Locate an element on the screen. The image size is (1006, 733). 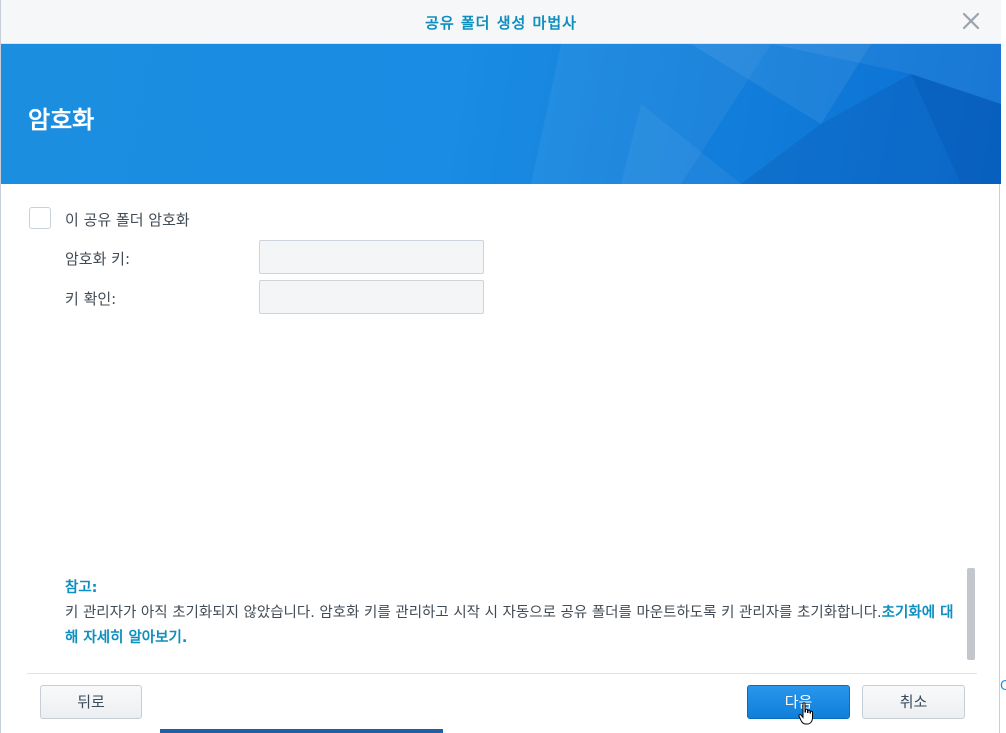
dialog-title: 공유 폴더 생성 마법사 is located at coordinates (501, 23).